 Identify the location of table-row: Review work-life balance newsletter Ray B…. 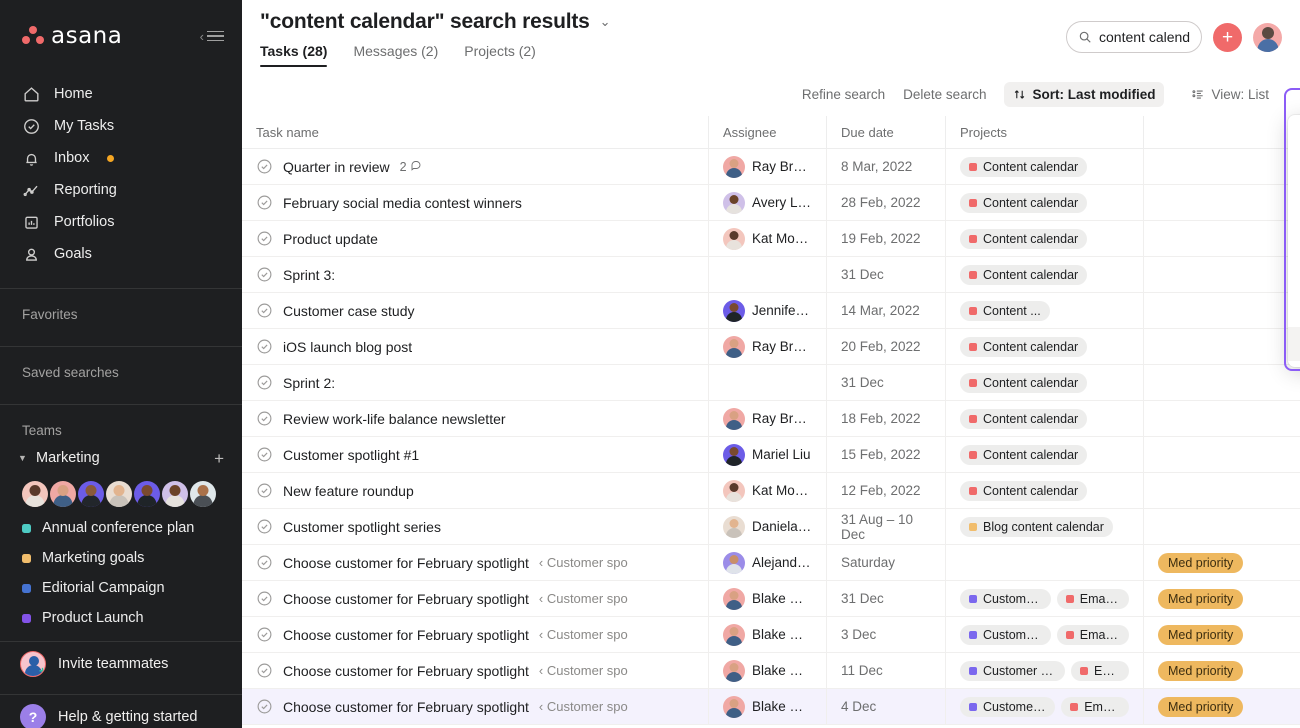
(771, 419).